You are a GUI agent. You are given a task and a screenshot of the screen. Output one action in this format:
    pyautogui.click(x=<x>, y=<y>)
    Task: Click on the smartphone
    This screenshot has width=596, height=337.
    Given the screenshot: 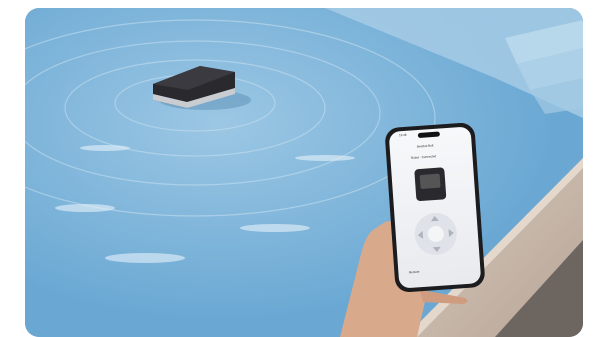 What is the action you would take?
    pyautogui.click(x=435, y=207)
    